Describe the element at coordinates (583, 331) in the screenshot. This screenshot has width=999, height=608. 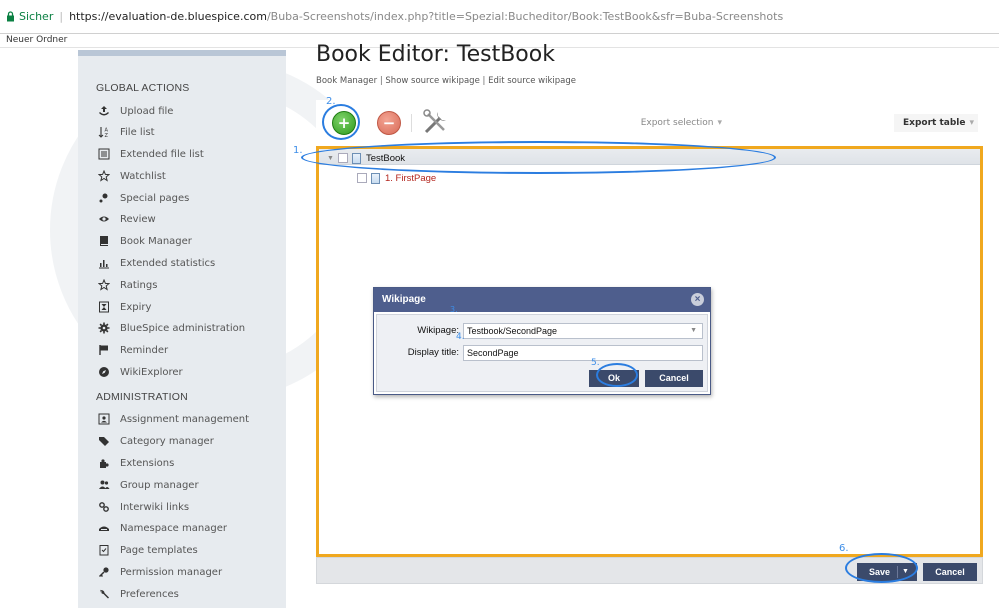
I see `wikipage-combobox: Testbook/SecondPage ▼` at that location.